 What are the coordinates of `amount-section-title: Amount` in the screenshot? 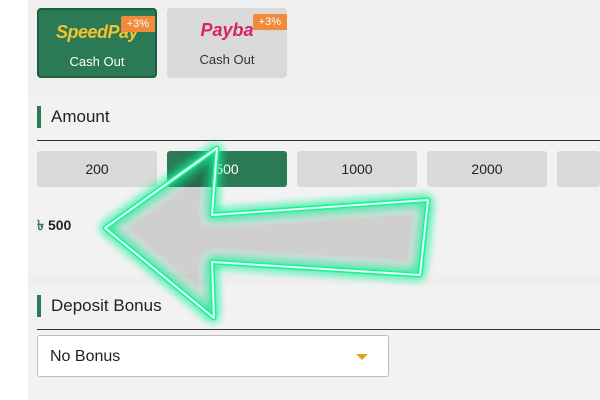 It's located at (73, 117).